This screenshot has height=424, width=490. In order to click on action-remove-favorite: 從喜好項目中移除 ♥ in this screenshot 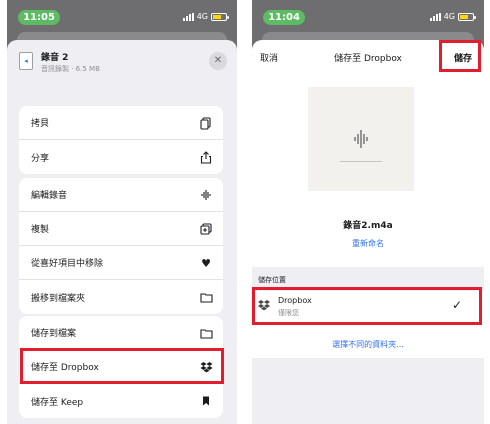, I will do `click(121, 263)`.